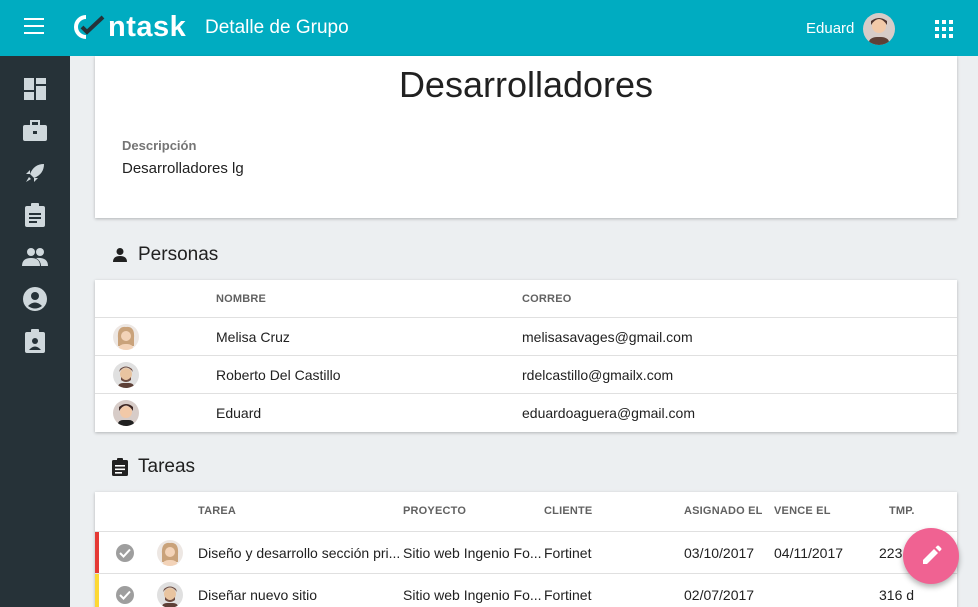 The width and height of the screenshot is (978, 607). Describe the element at coordinates (120, 255) in the screenshot. I see `person-icon` at that location.